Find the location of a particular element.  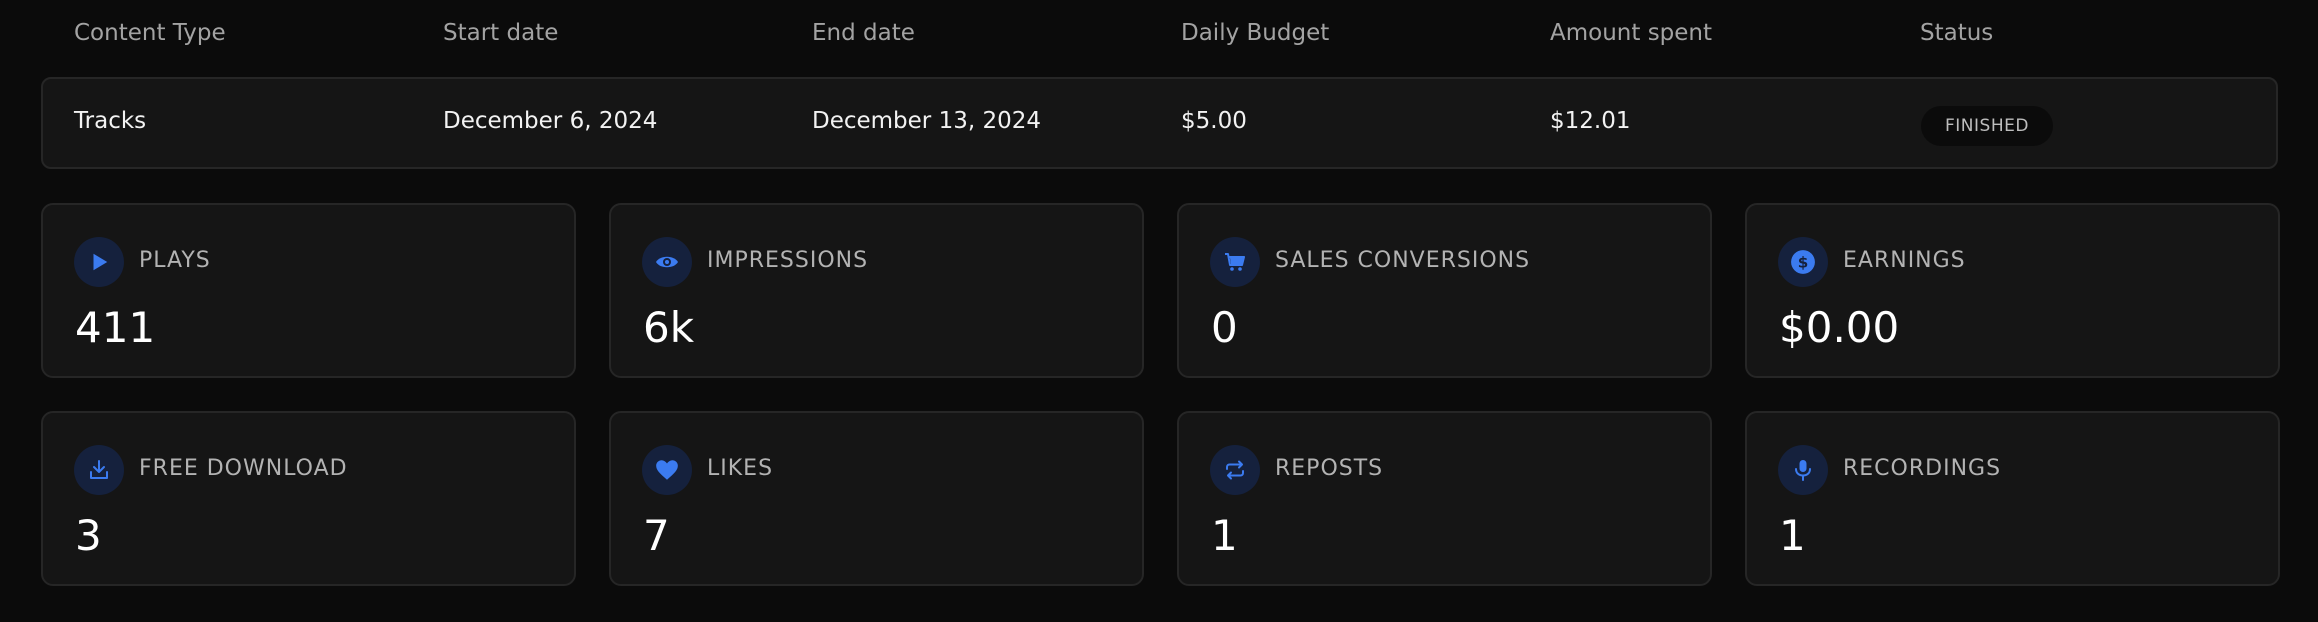

dollar-icon: $ is located at coordinates (1803, 262).